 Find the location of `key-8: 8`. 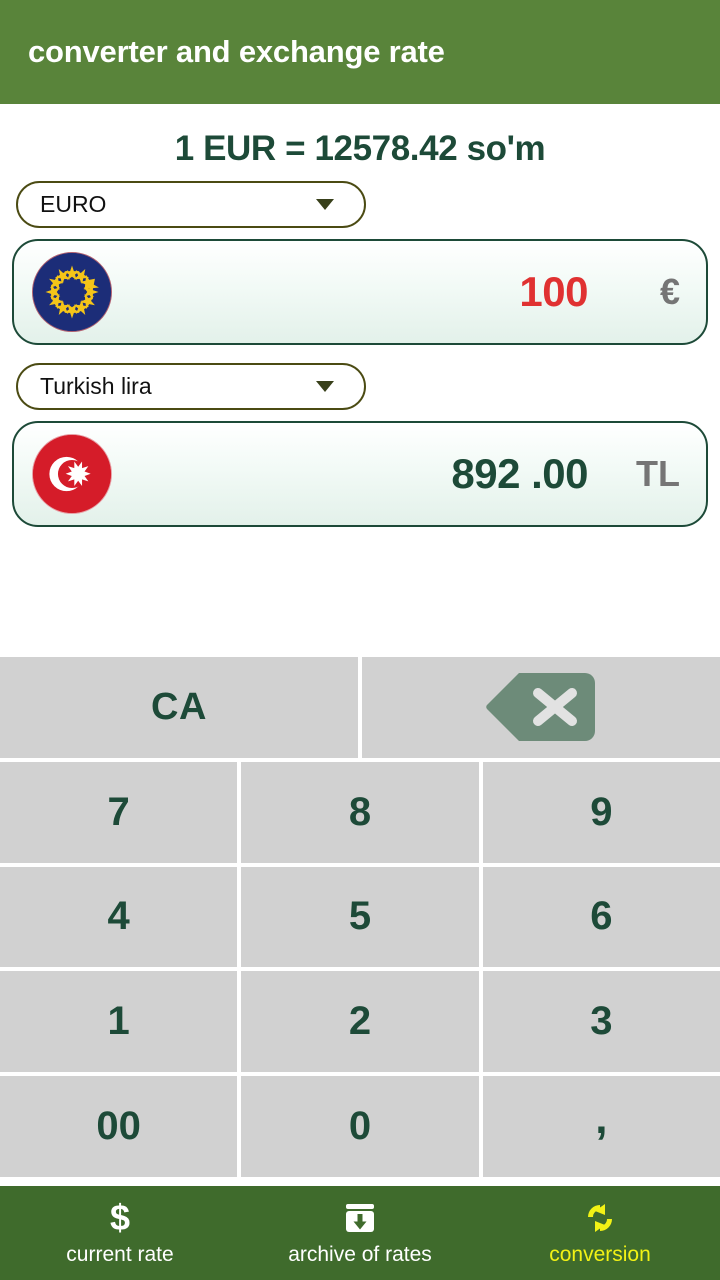

key-8: 8 is located at coordinates (360, 812).